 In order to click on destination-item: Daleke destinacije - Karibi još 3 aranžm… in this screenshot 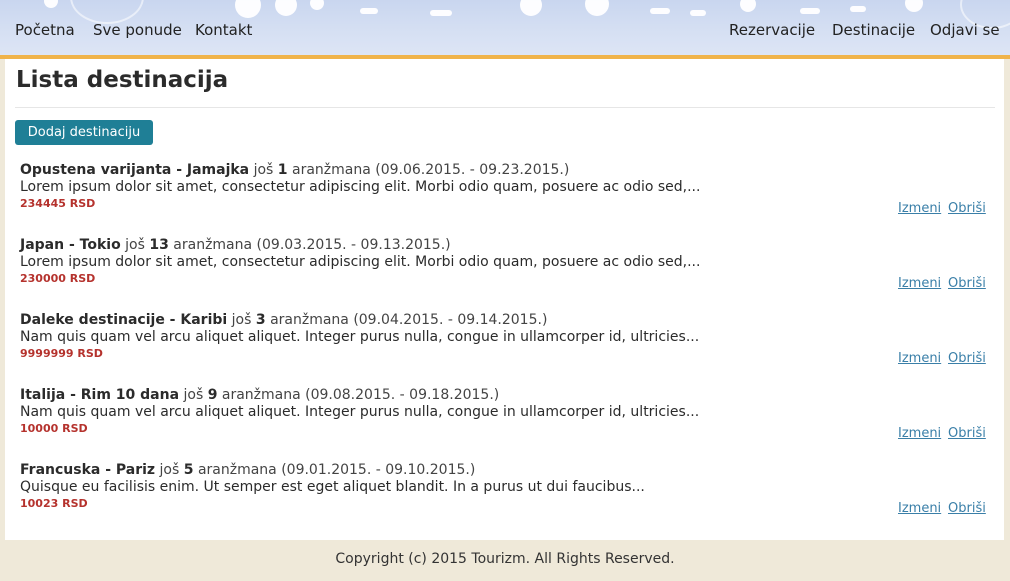, I will do `click(505, 347)`.